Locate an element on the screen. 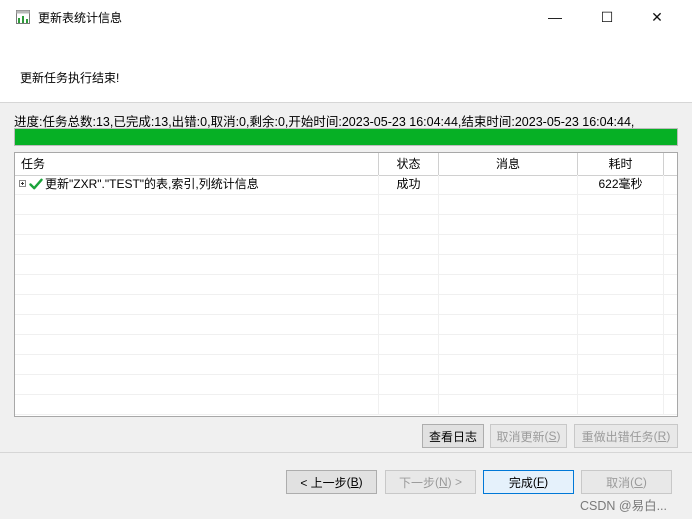 The image size is (692, 519). cancel-update-label: 取消更新 is located at coordinates (520, 436).